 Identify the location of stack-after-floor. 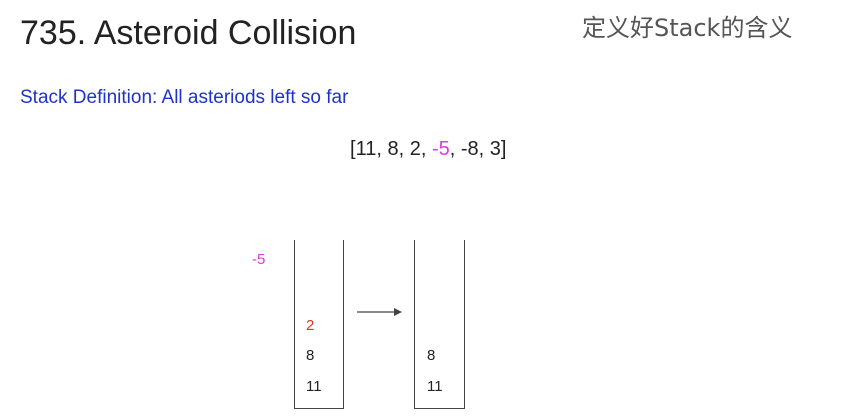
(439, 408).